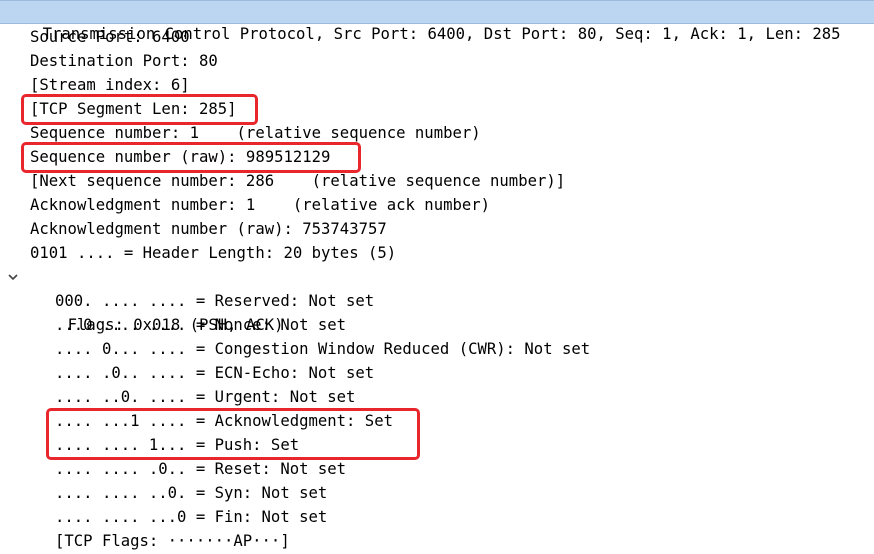 This screenshot has height=554, width=874. Describe the element at coordinates (437, 421) in the screenshot. I see `flag-acknowledgment: .... ...1 .... = Acknowledgment: Set` at that location.